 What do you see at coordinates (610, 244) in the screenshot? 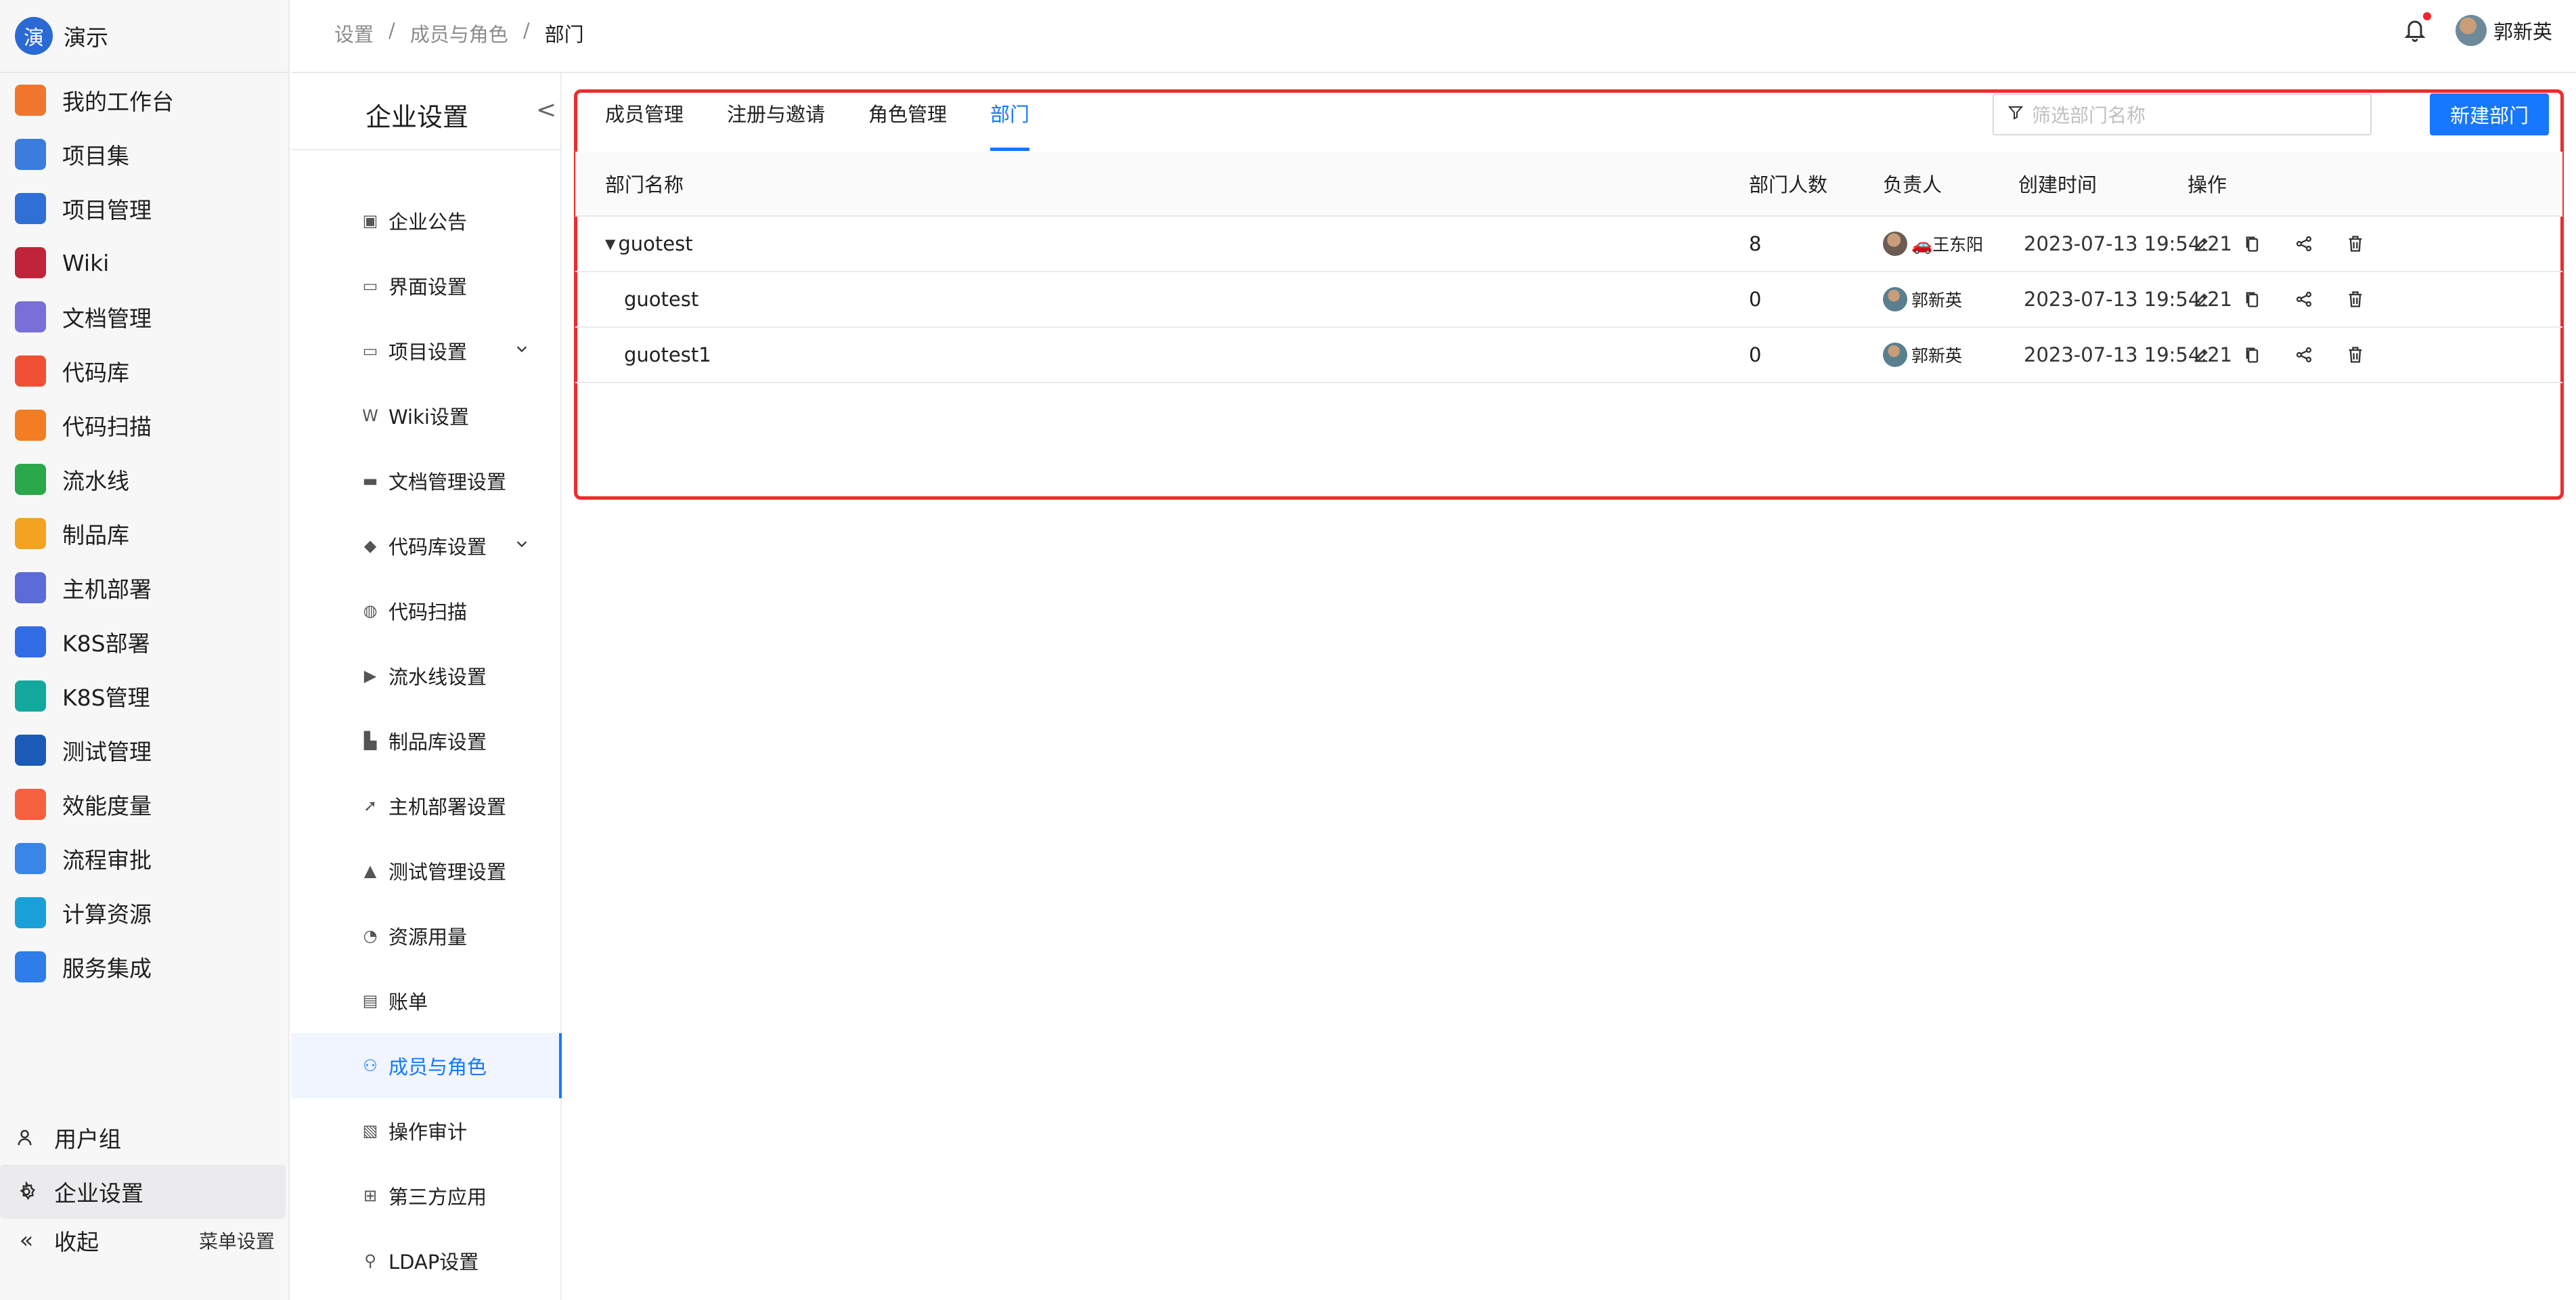
I see `caret-down-icon: ▼` at bounding box center [610, 244].